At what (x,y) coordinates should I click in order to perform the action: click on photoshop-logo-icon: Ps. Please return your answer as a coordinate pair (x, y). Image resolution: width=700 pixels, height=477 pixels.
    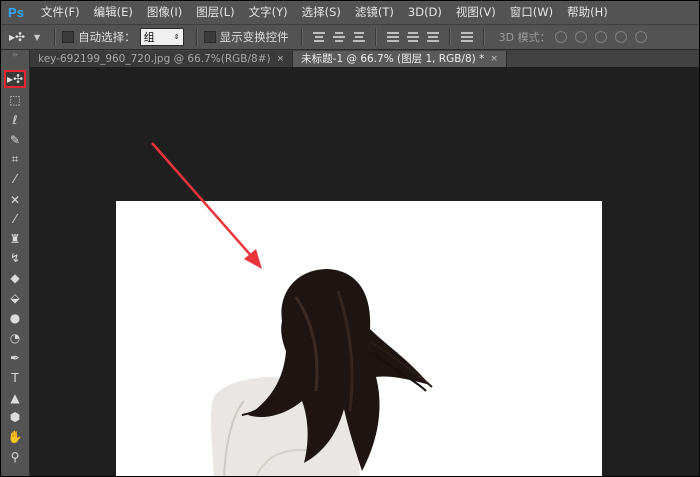
    Looking at the image, I should click on (16, 12).